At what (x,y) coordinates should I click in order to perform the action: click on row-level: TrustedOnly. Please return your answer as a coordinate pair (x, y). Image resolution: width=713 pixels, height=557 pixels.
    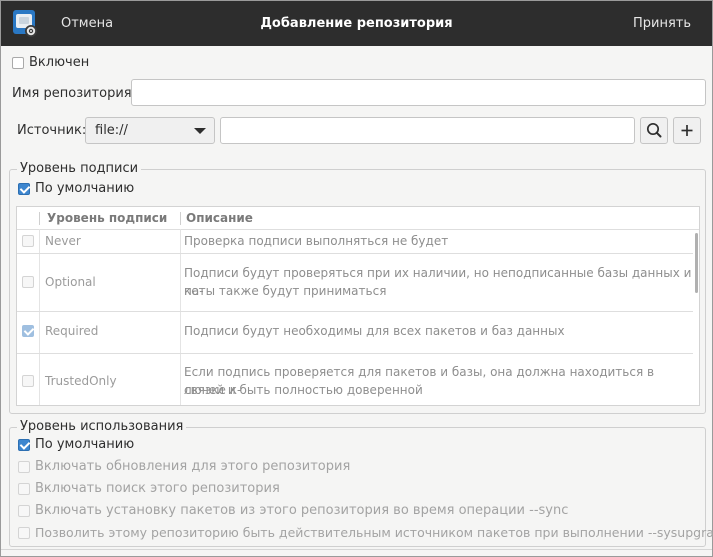
    Looking at the image, I should click on (81, 381).